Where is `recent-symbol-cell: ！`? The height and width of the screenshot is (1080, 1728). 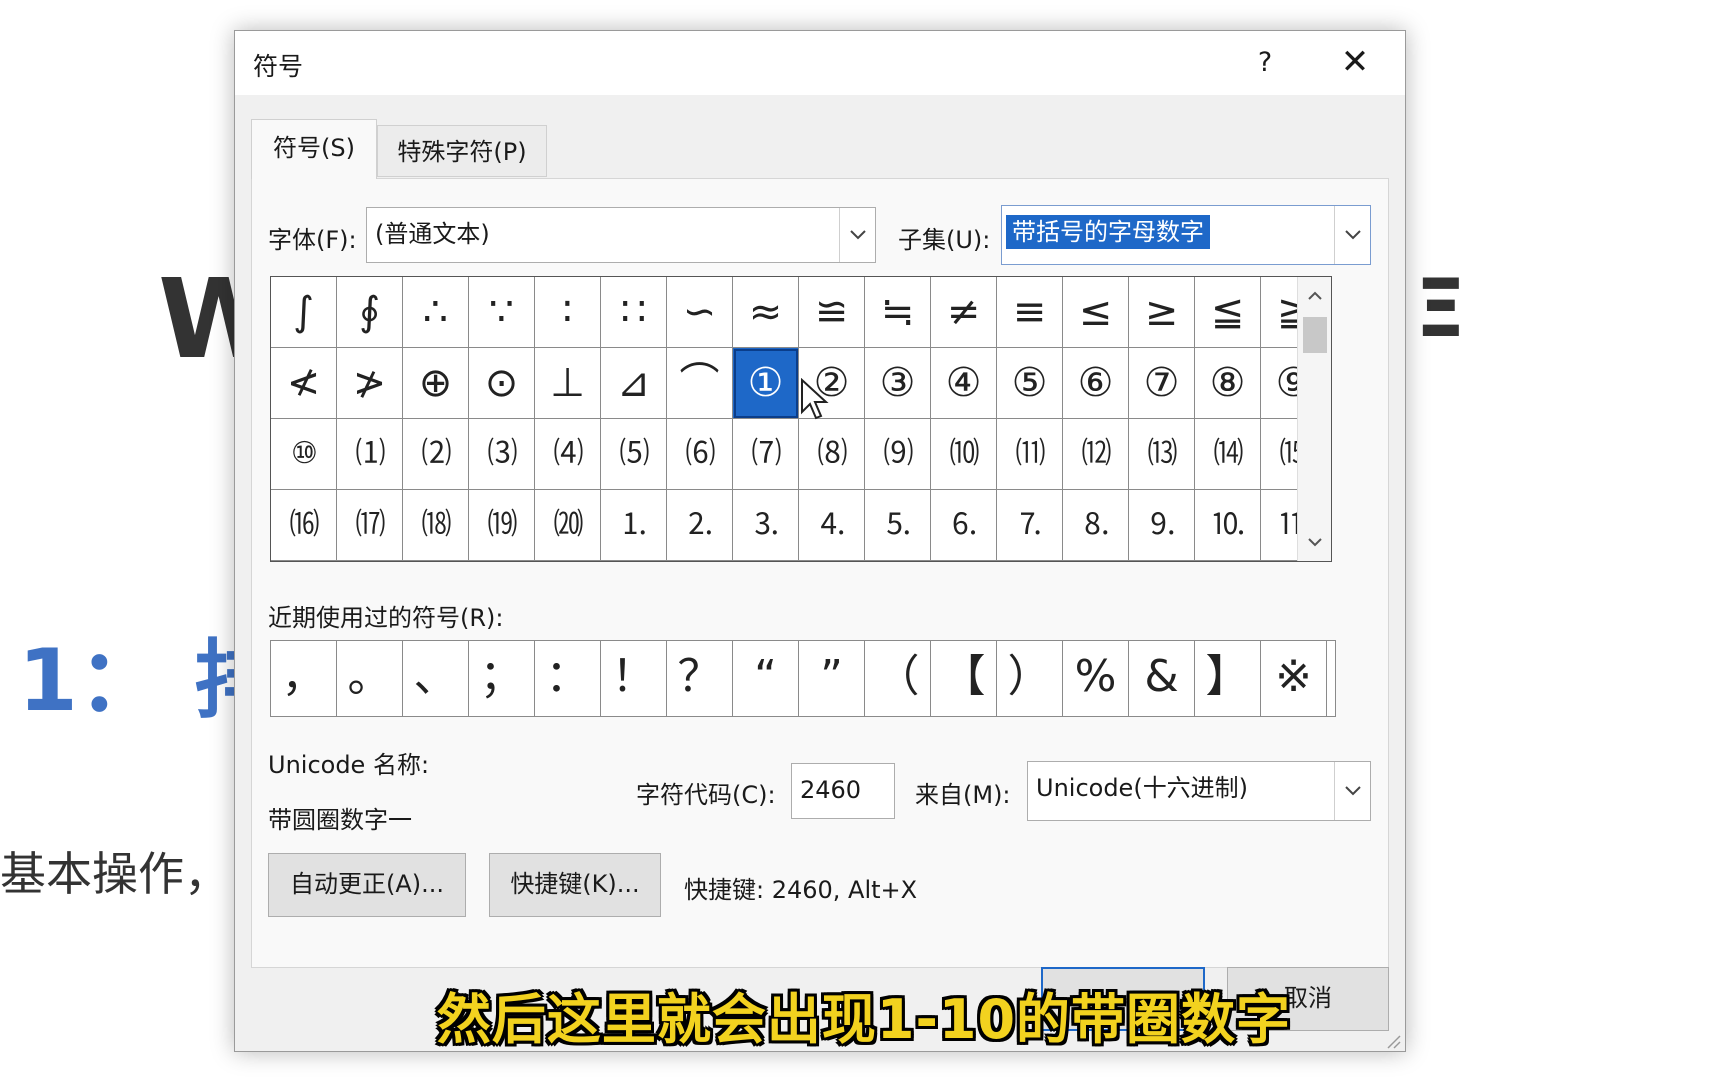 recent-symbol-cell: ！ is located at coordinates (634, 678).